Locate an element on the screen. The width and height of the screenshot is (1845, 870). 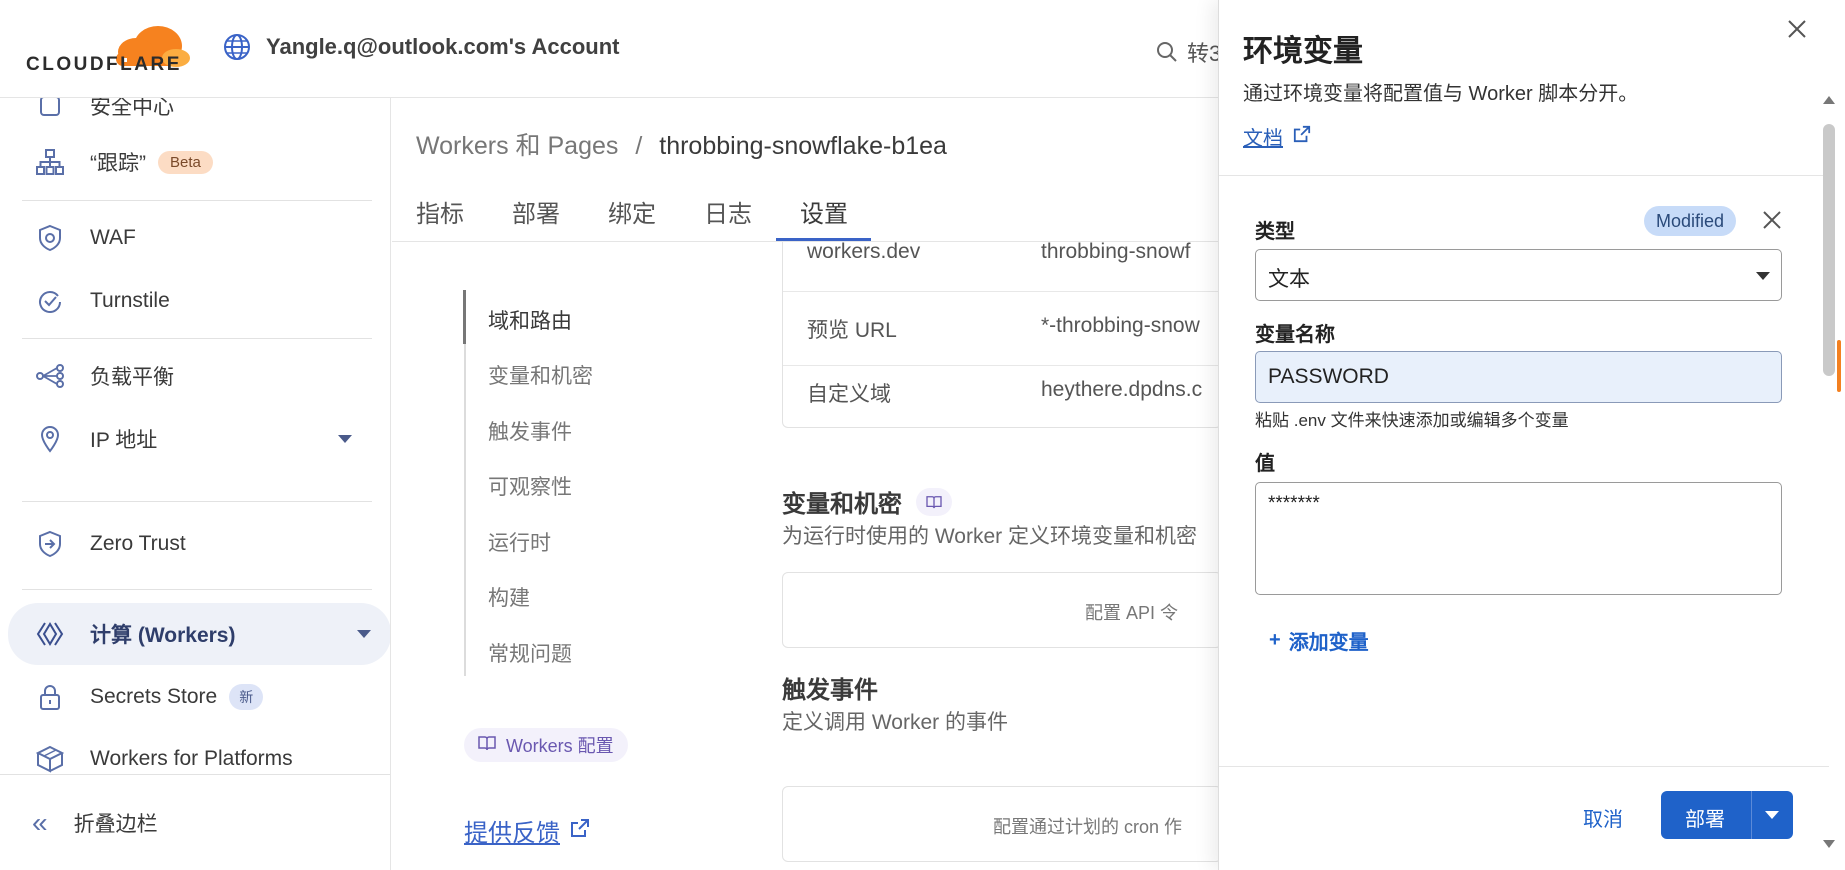
sidebar-divider is located at coordinates (197, 501).